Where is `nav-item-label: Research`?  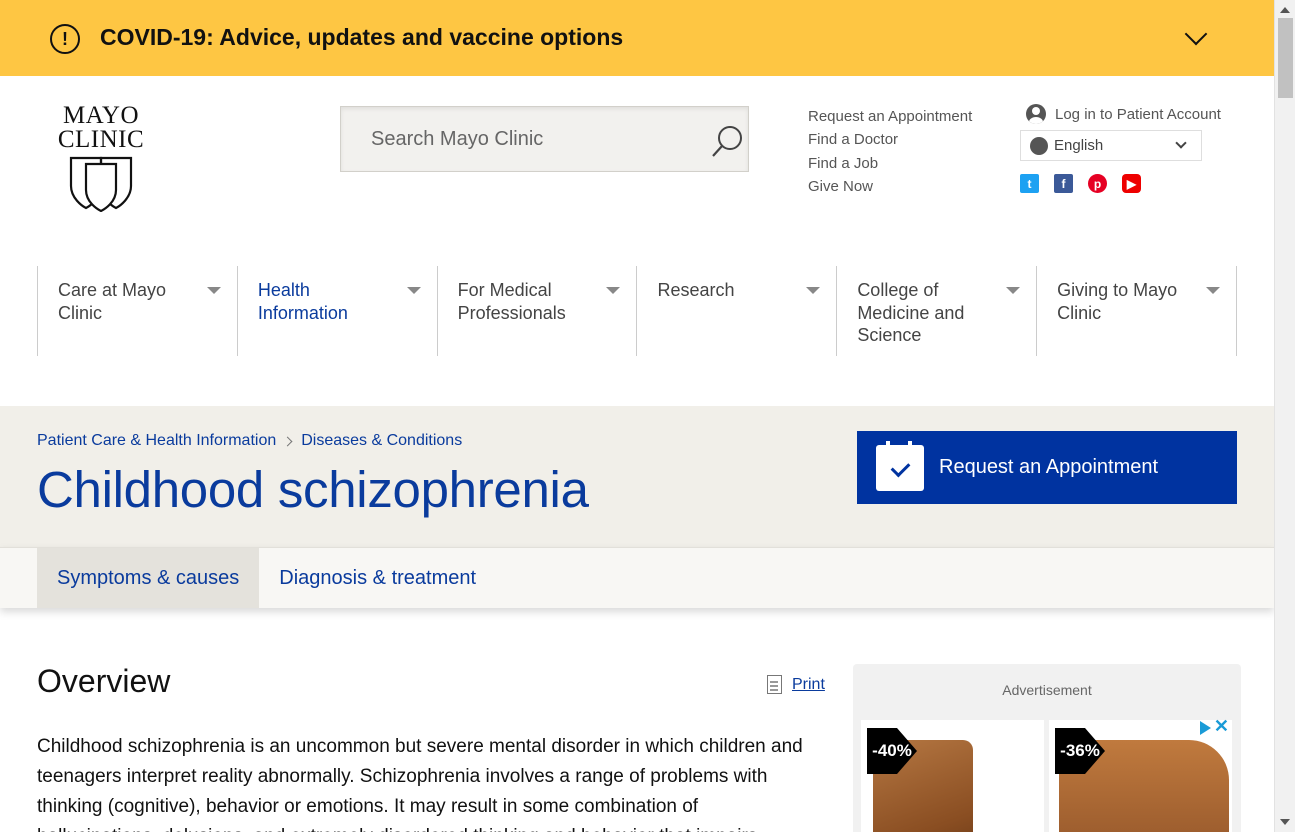 nav-item-label: Research is located at coordinates (696, 290).